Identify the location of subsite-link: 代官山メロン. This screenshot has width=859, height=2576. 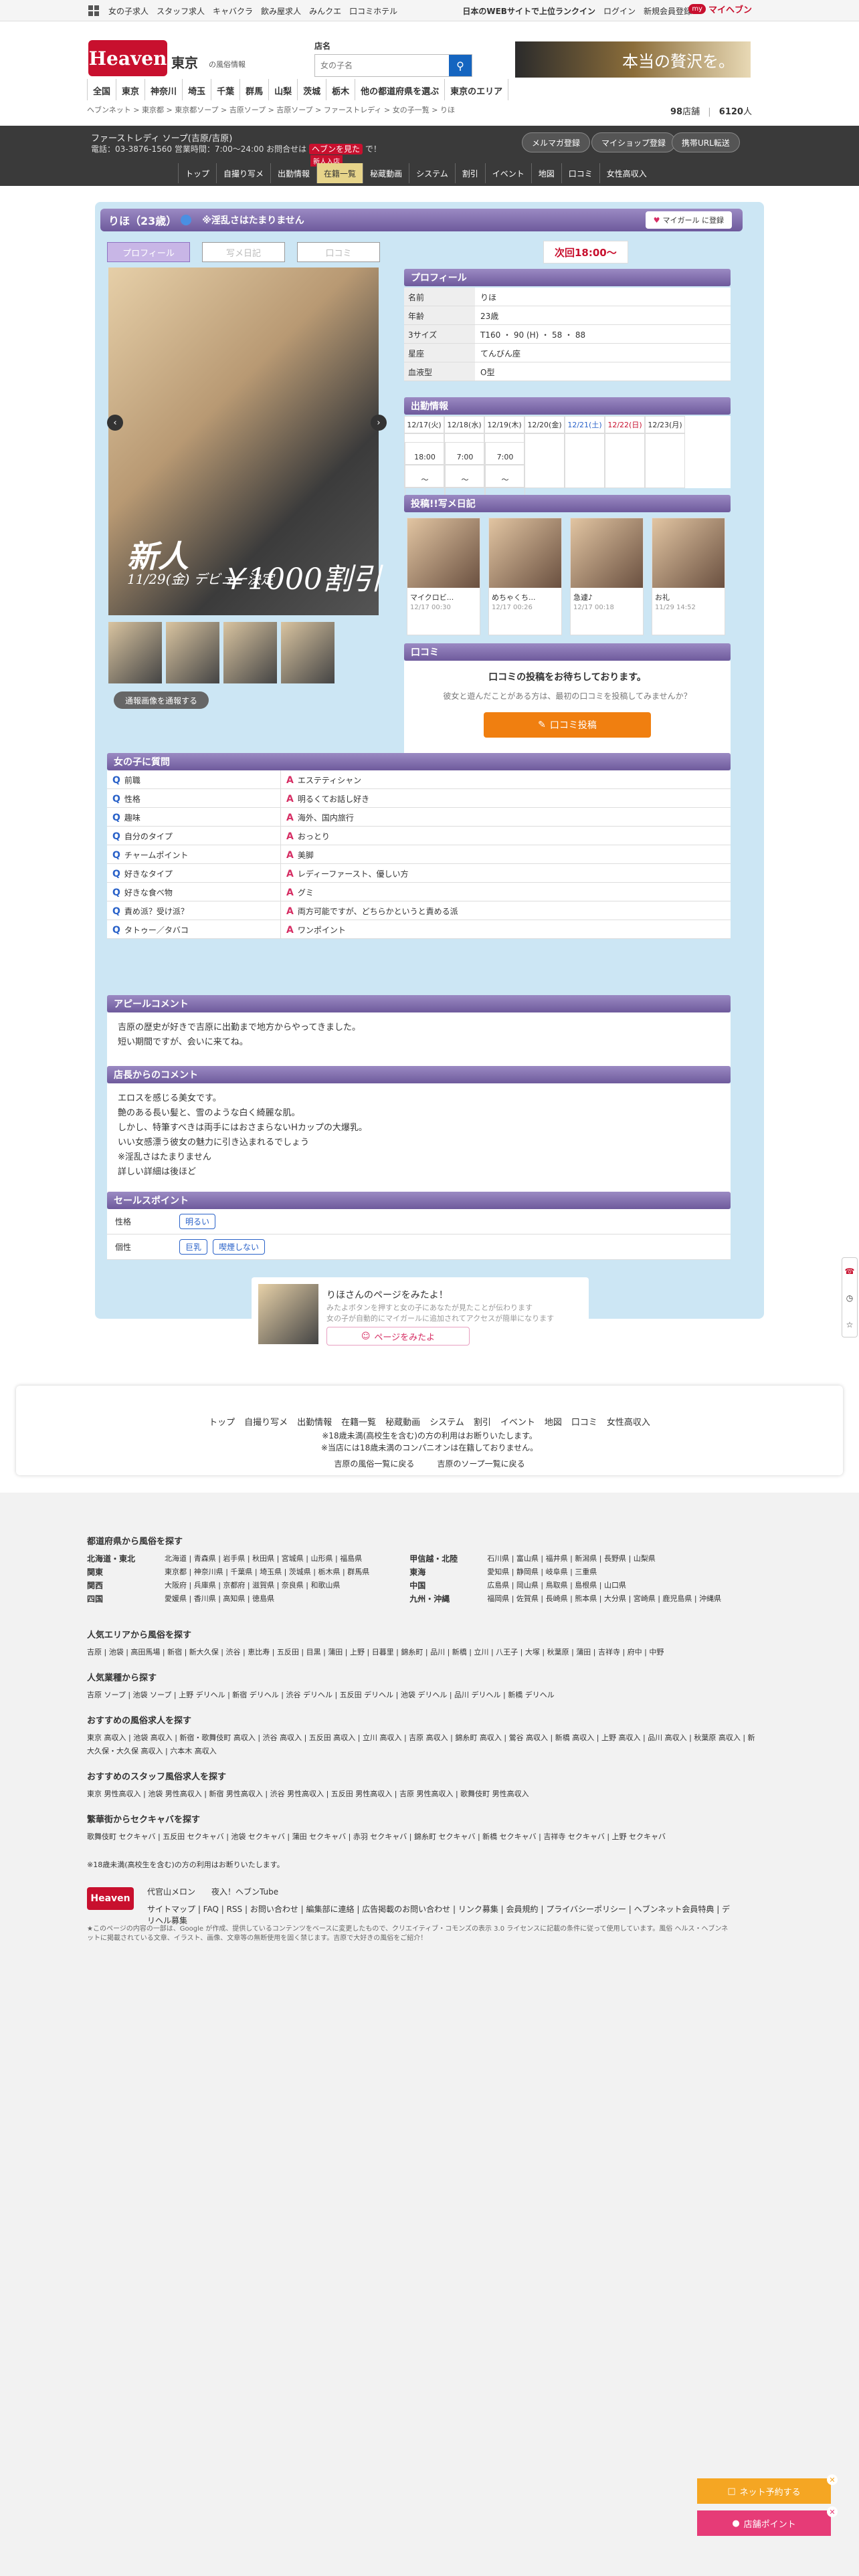
(171, 1892).